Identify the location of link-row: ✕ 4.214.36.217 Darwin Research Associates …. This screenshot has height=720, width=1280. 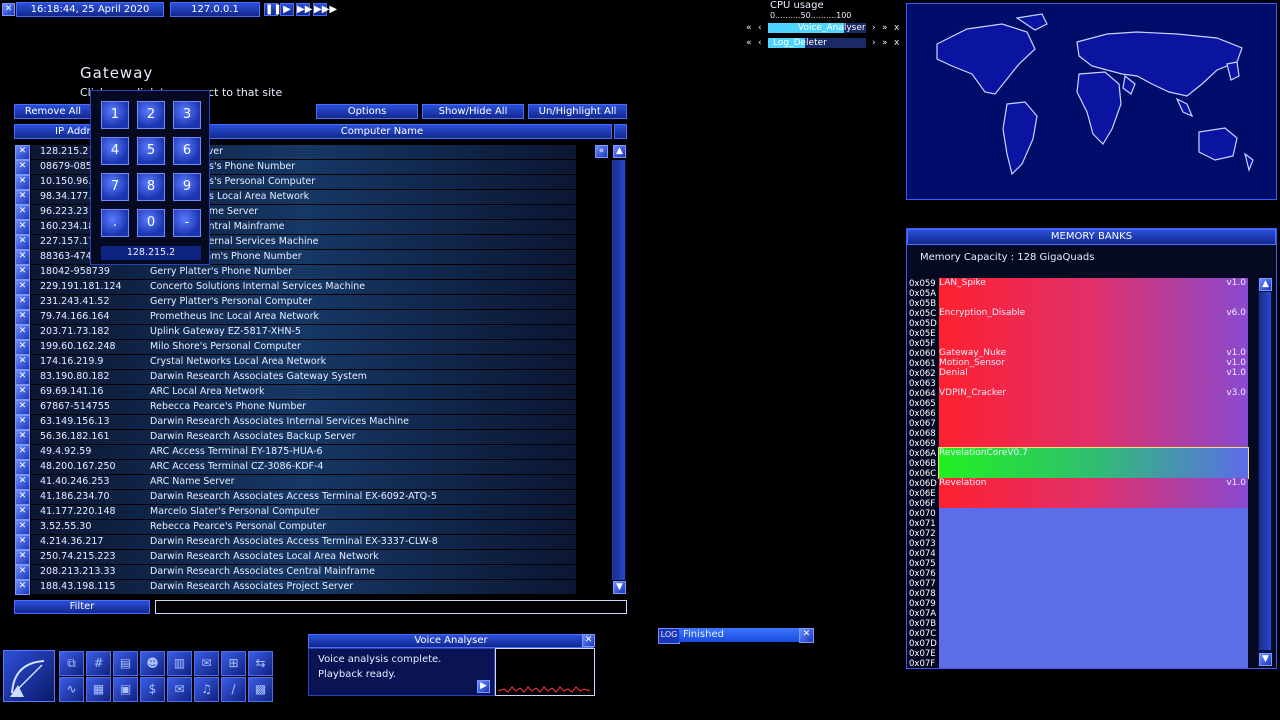
(296, 542).